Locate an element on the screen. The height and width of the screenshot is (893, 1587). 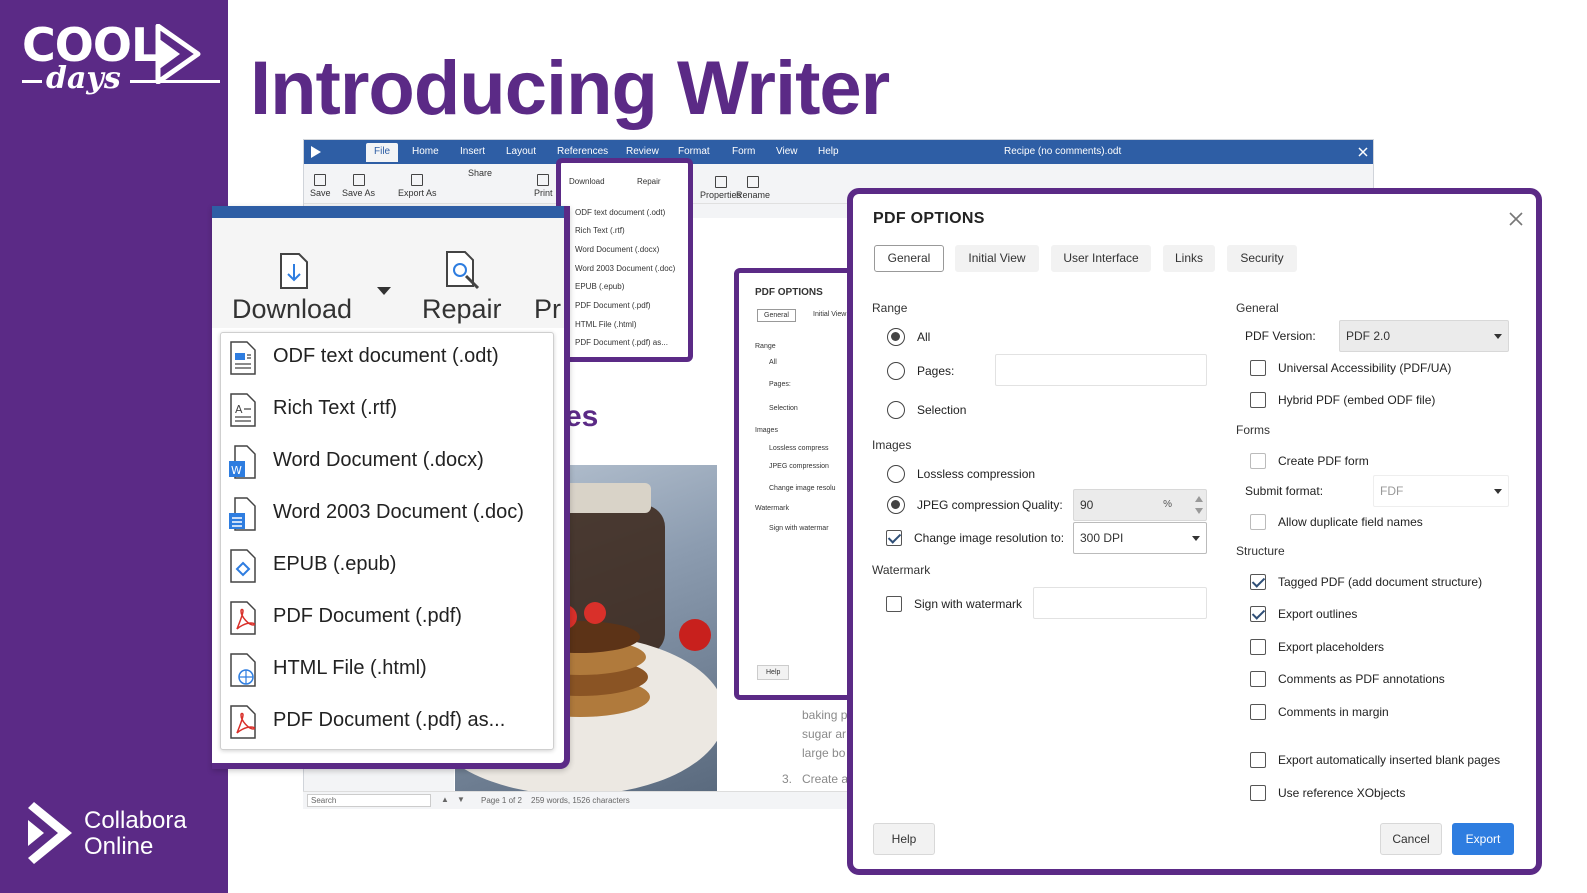
menu-item-pdf: PDF Document (.pdf) is located at coordinates (387, 619).